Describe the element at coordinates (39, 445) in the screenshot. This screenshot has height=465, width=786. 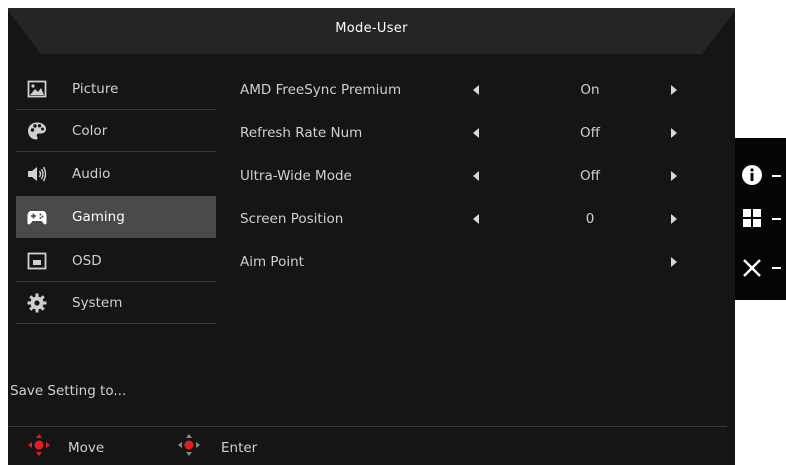
I see `joystick-move-icon` at that location.